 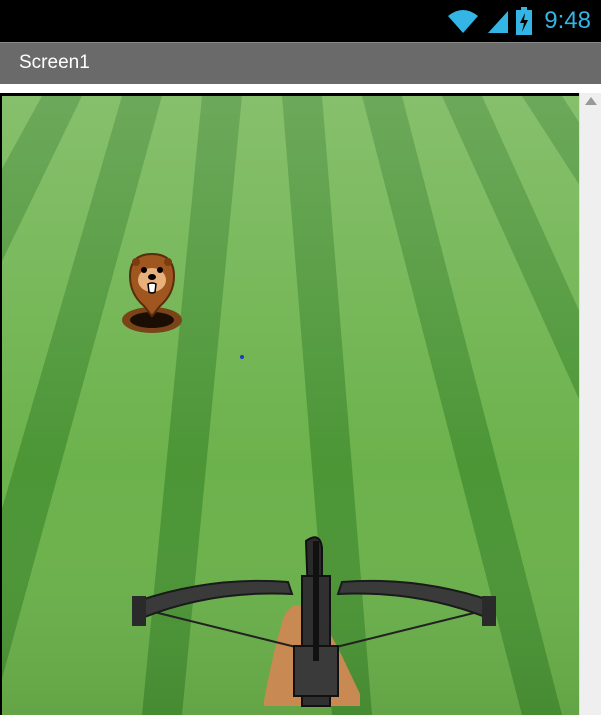 What do you see at coordinates (524, 21) in the screenshot?
I see `battery-charging-icon` at bounding box center [524, 21].